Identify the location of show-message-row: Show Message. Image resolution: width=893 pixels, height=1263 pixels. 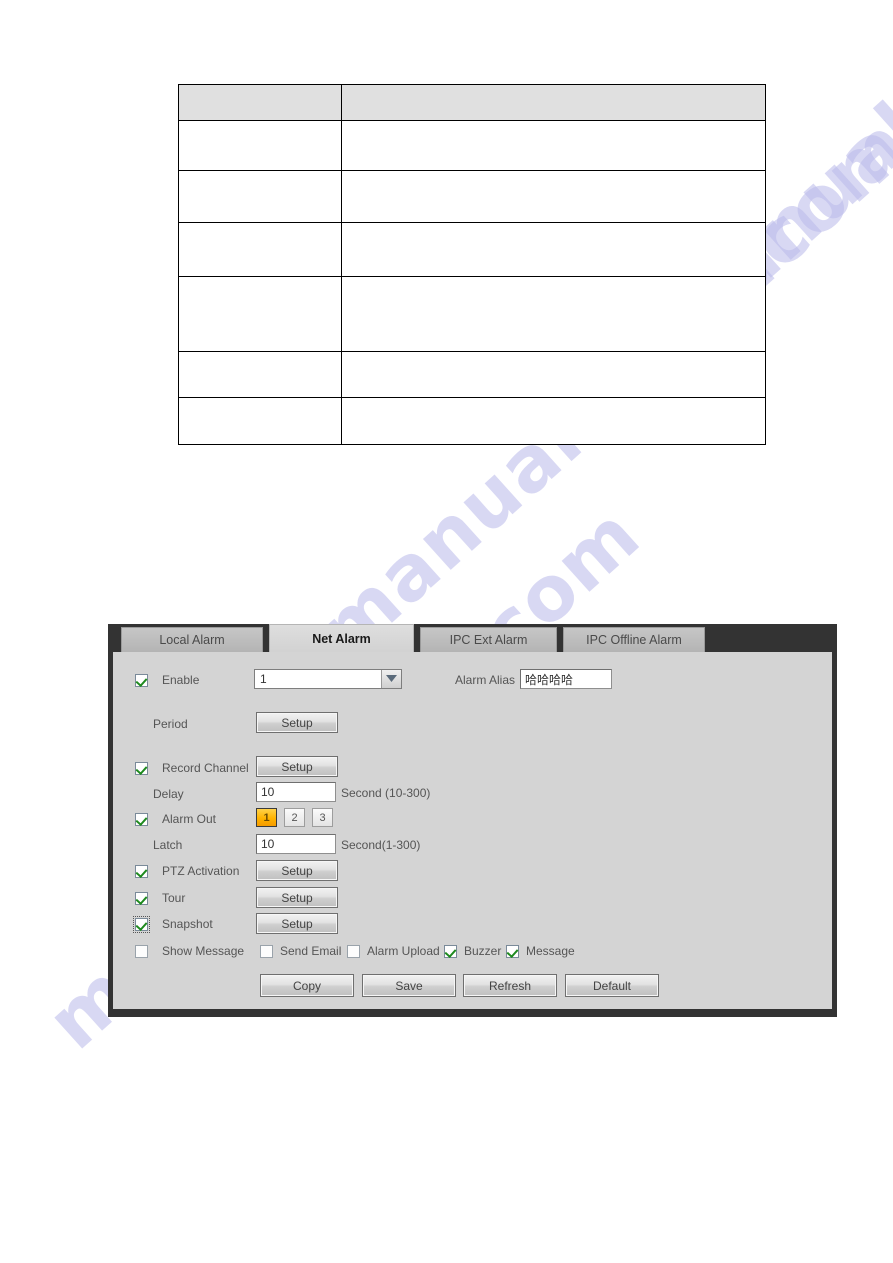
(189, 951).